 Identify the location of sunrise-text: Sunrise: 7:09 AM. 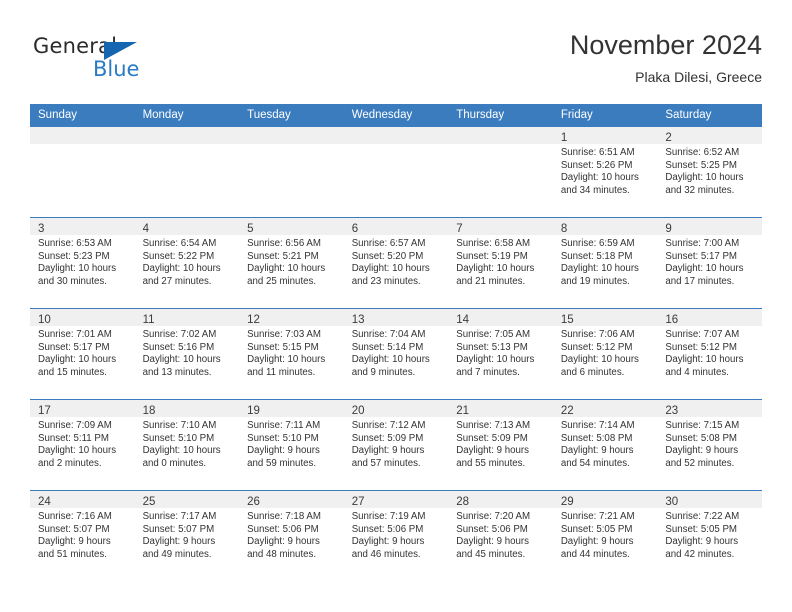
(75, 425).